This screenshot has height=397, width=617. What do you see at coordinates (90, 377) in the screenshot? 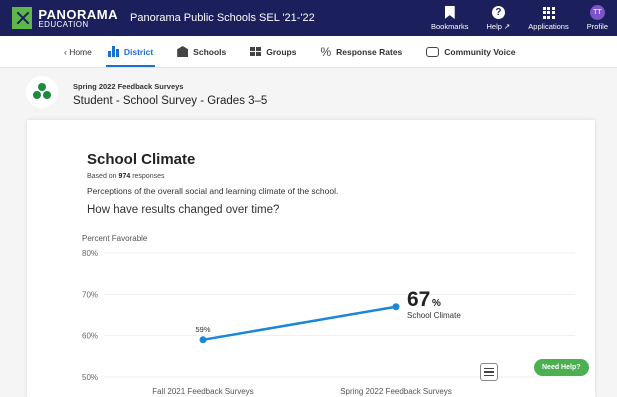
I see `y-tick-50: 50%` at bounding box center [90, 377].